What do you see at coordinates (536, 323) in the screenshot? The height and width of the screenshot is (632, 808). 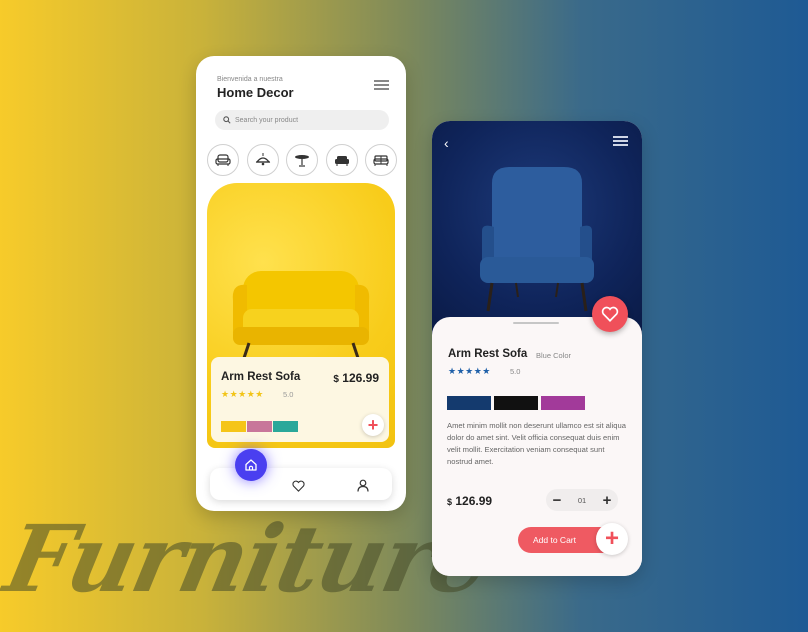 I see `sheet-handle` at bounding box center [536, 323].